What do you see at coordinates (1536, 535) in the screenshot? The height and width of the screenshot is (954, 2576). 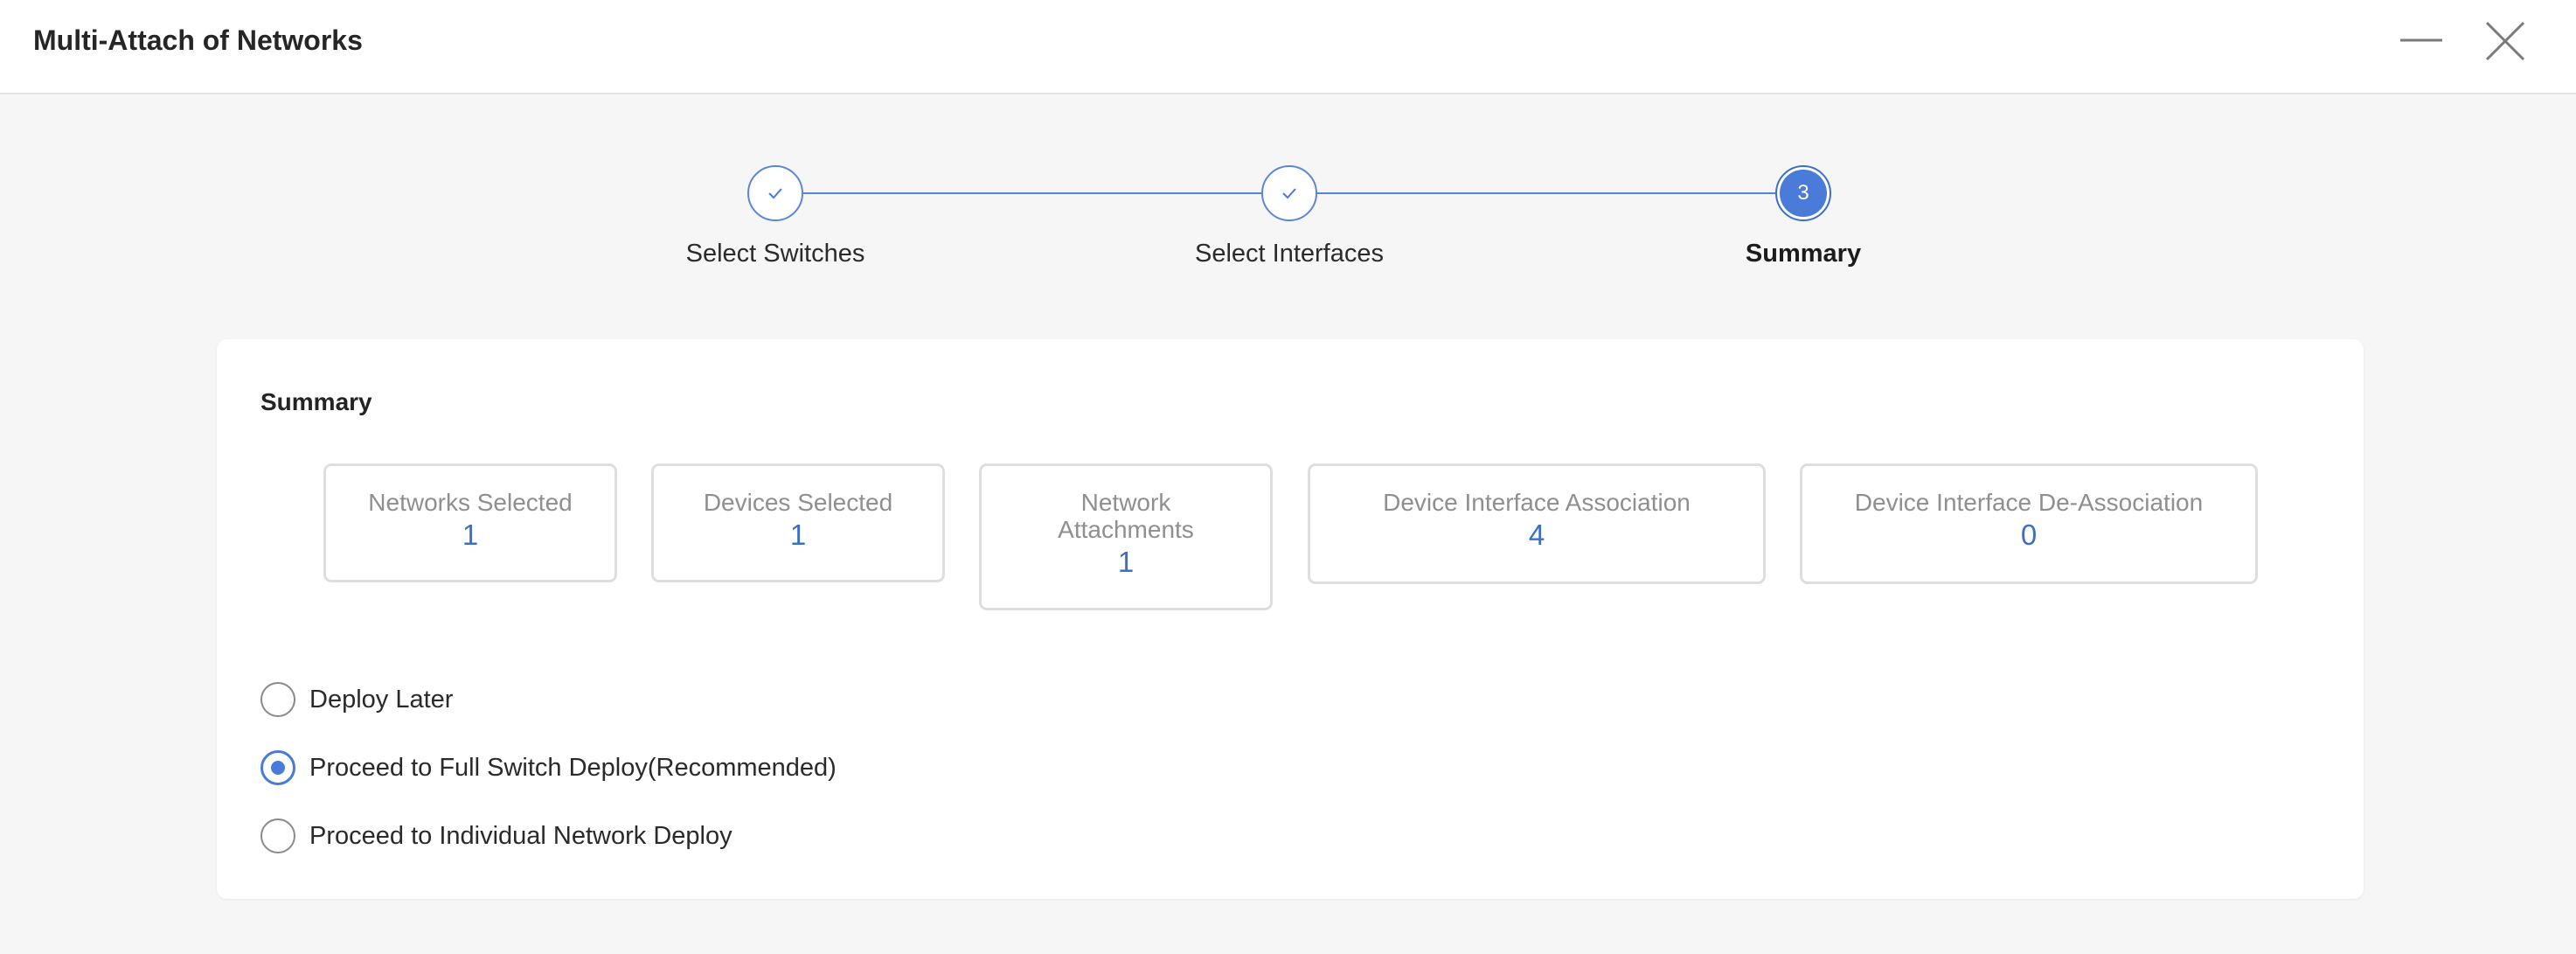 I see `stat-value: 4` at bounding box center [1536, 535].